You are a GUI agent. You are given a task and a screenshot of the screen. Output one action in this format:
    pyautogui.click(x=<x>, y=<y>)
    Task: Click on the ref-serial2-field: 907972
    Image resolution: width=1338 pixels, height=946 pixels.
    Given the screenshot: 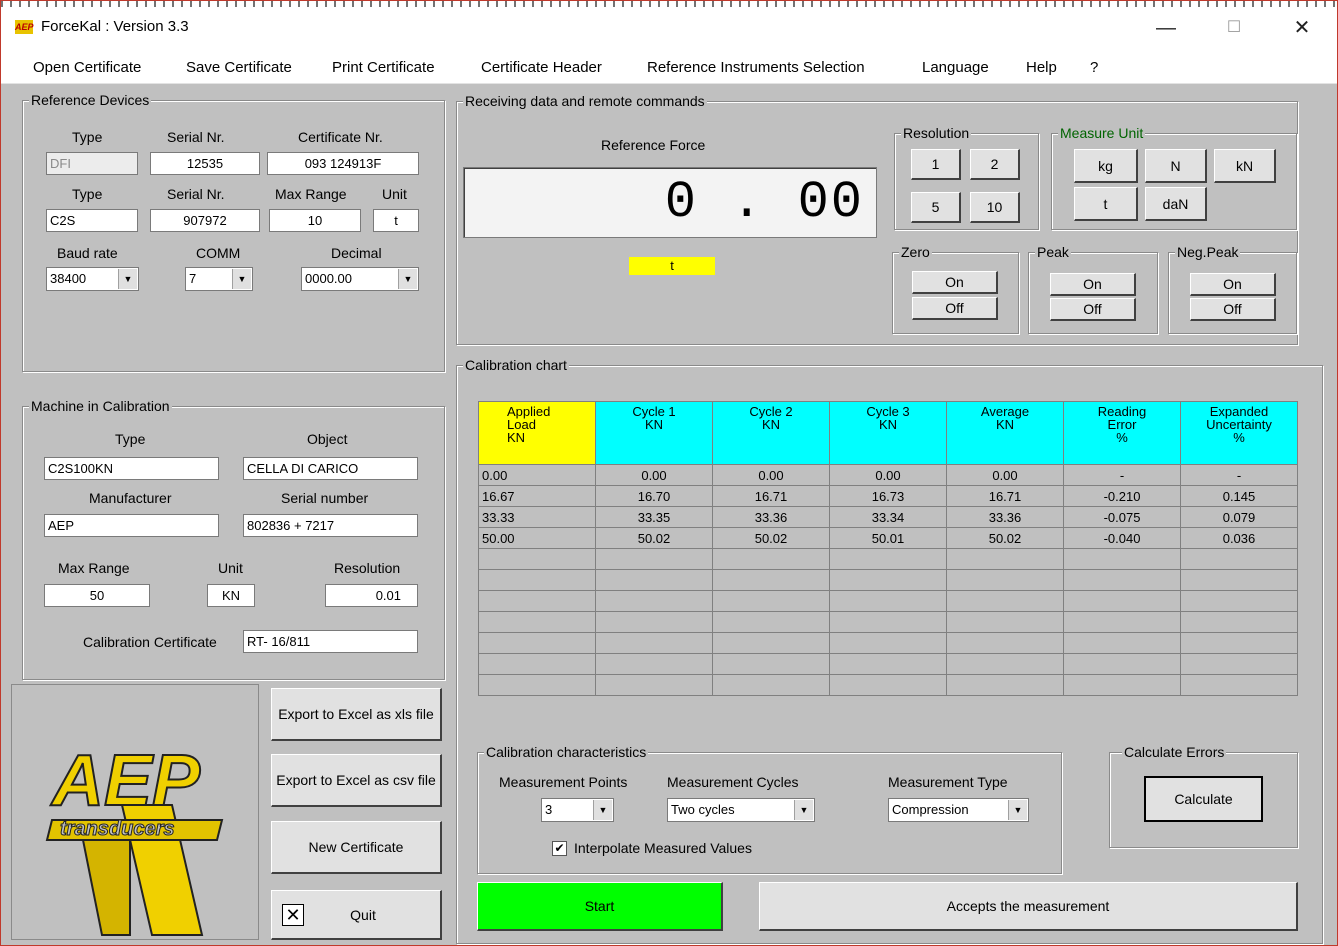 What is the action you would take?
    pyautogui.click(x=205, y=220)
    